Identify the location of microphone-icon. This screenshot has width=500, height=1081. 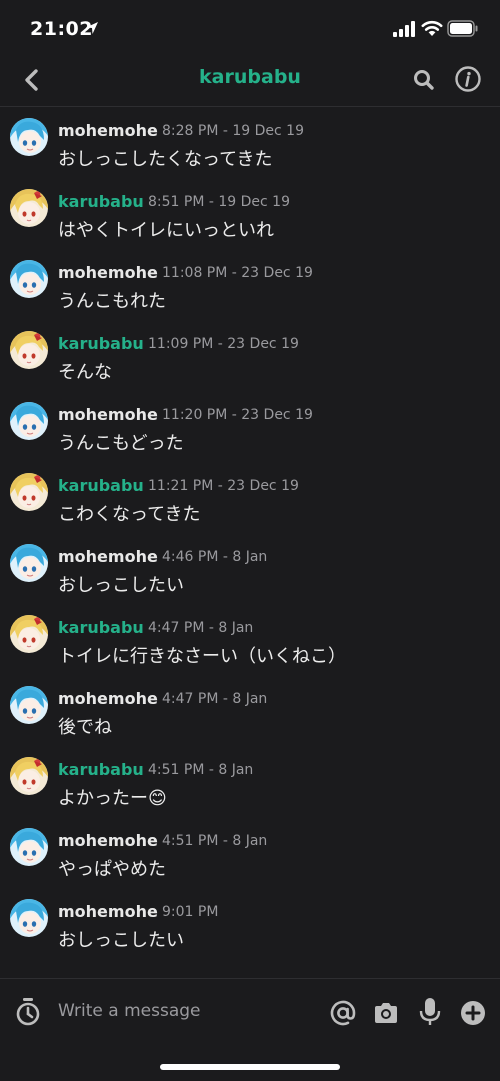
(430, 1012).